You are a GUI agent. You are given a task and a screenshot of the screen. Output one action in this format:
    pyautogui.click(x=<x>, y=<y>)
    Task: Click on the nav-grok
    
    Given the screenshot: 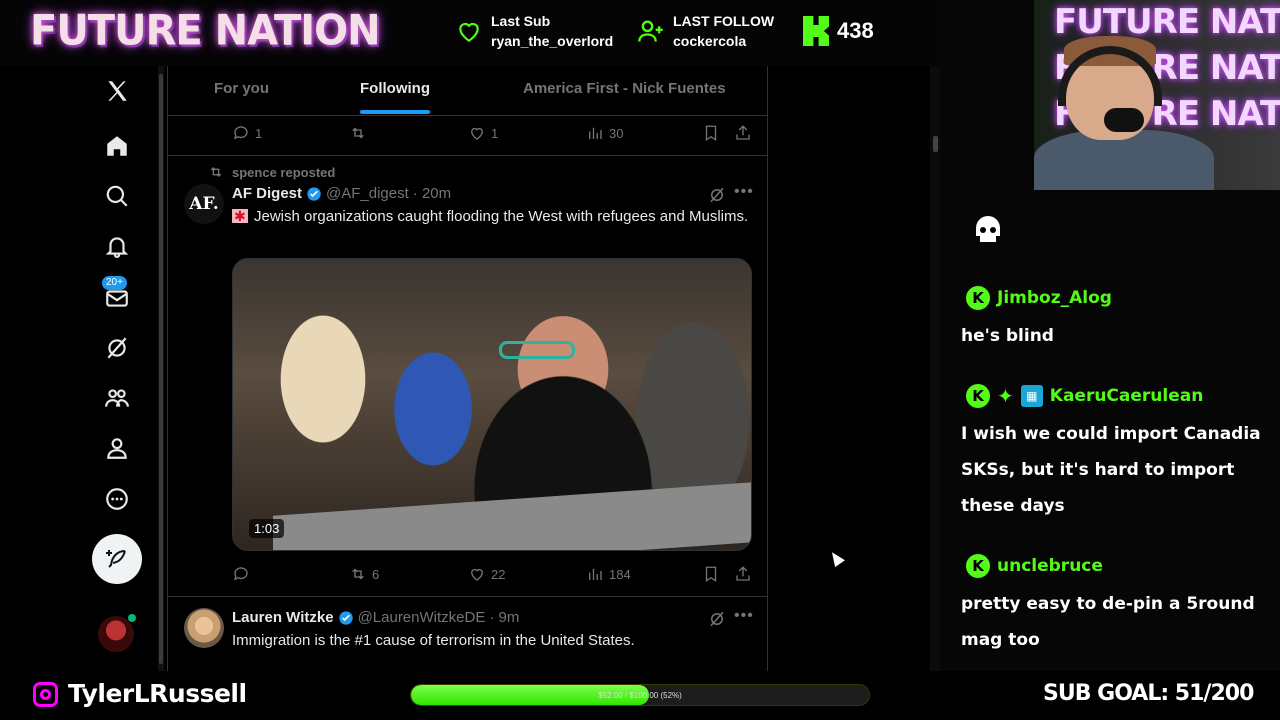 What is the action you would take?
    pyautogui.click(x=117, y=348)
    